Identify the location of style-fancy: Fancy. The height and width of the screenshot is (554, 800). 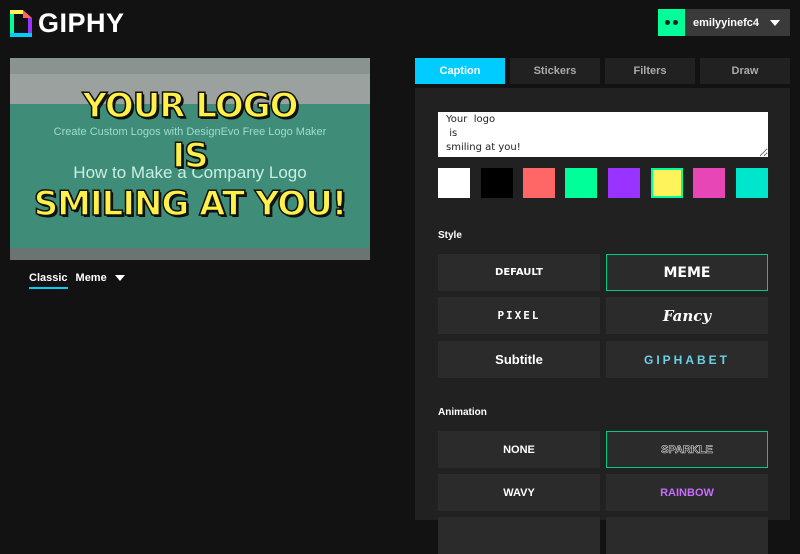
(687, 315).